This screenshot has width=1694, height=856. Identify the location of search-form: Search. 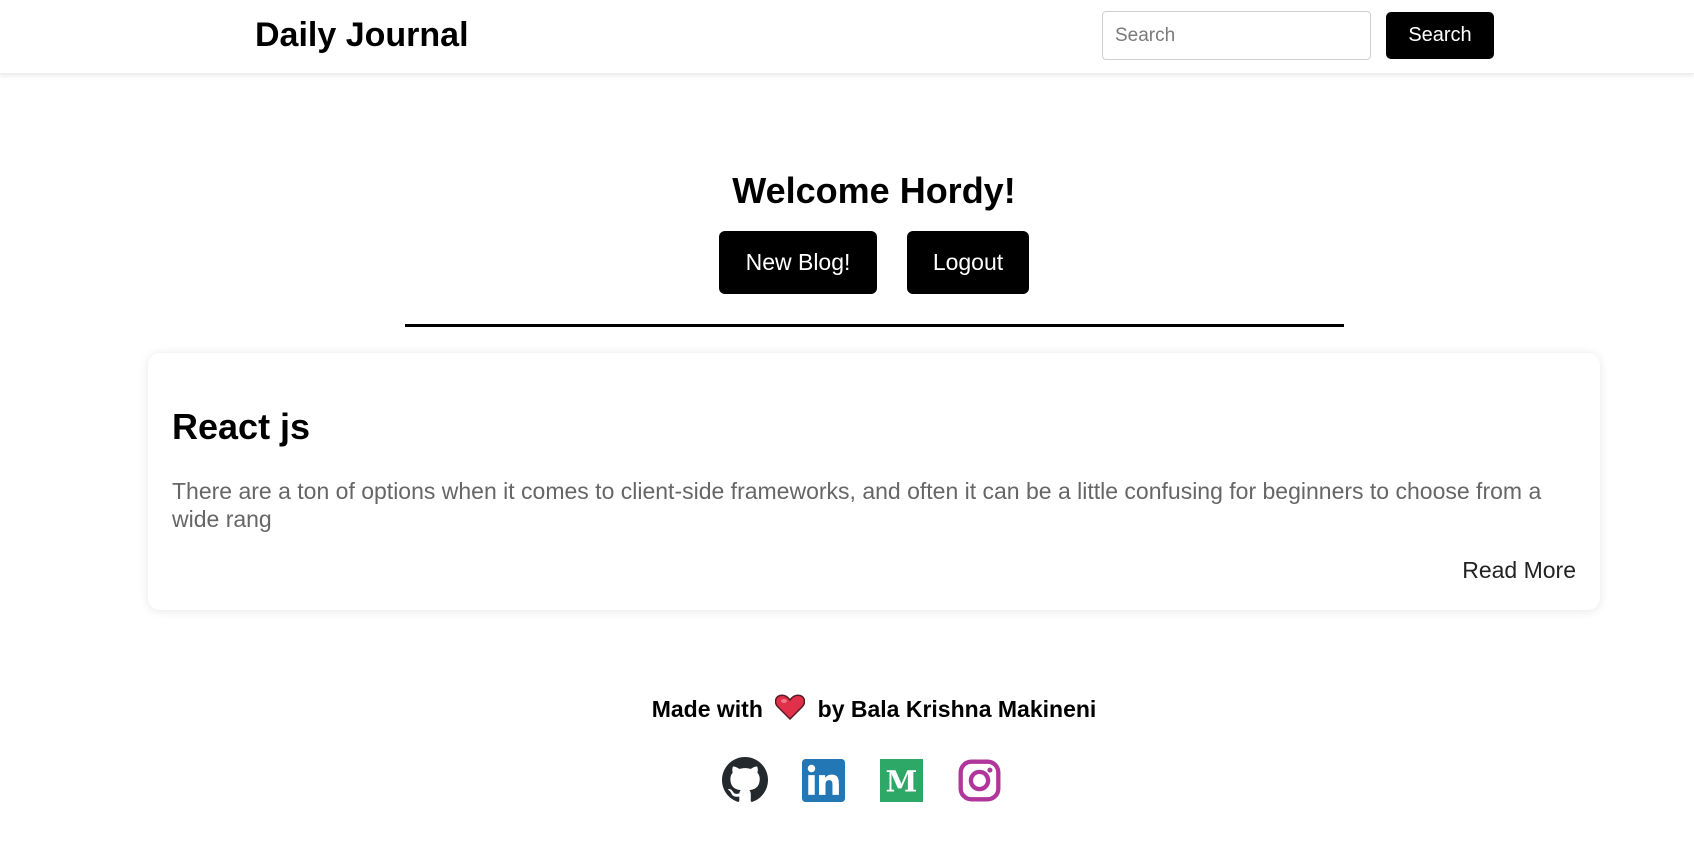
(1298, 35).